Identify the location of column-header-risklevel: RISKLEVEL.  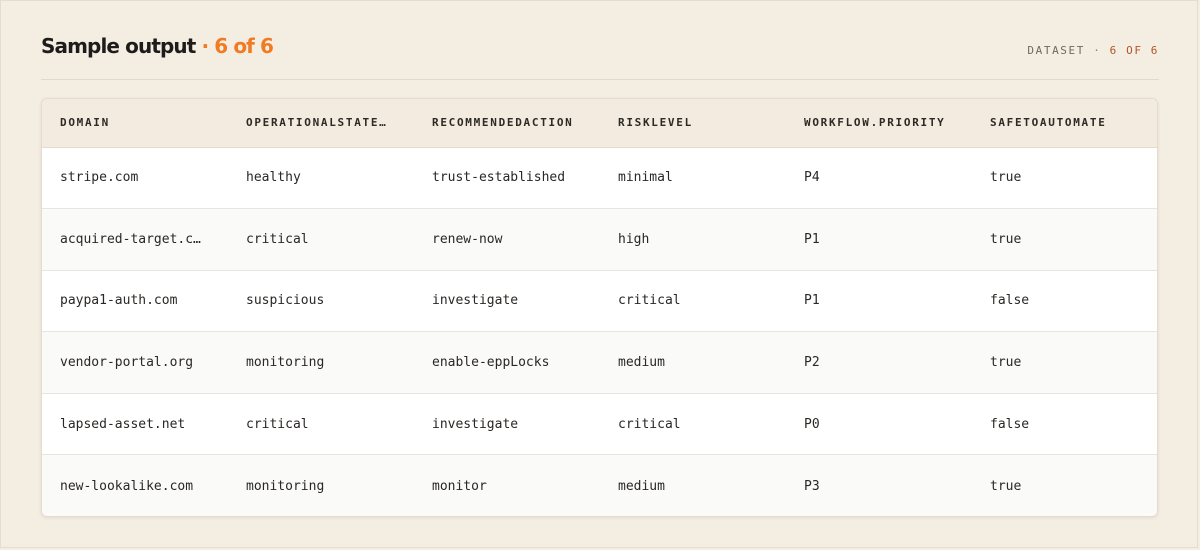
(693, 123).